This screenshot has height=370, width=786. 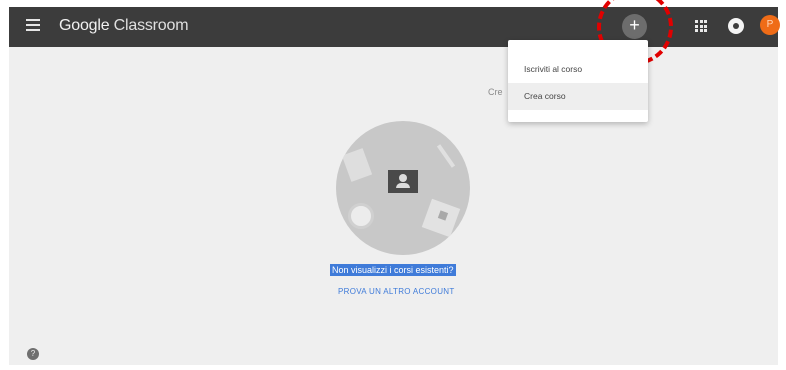 What do you see at coordinates (33, 354) in the screenshot?
I see `help-icon: ?` at bounding box center [33, 354].